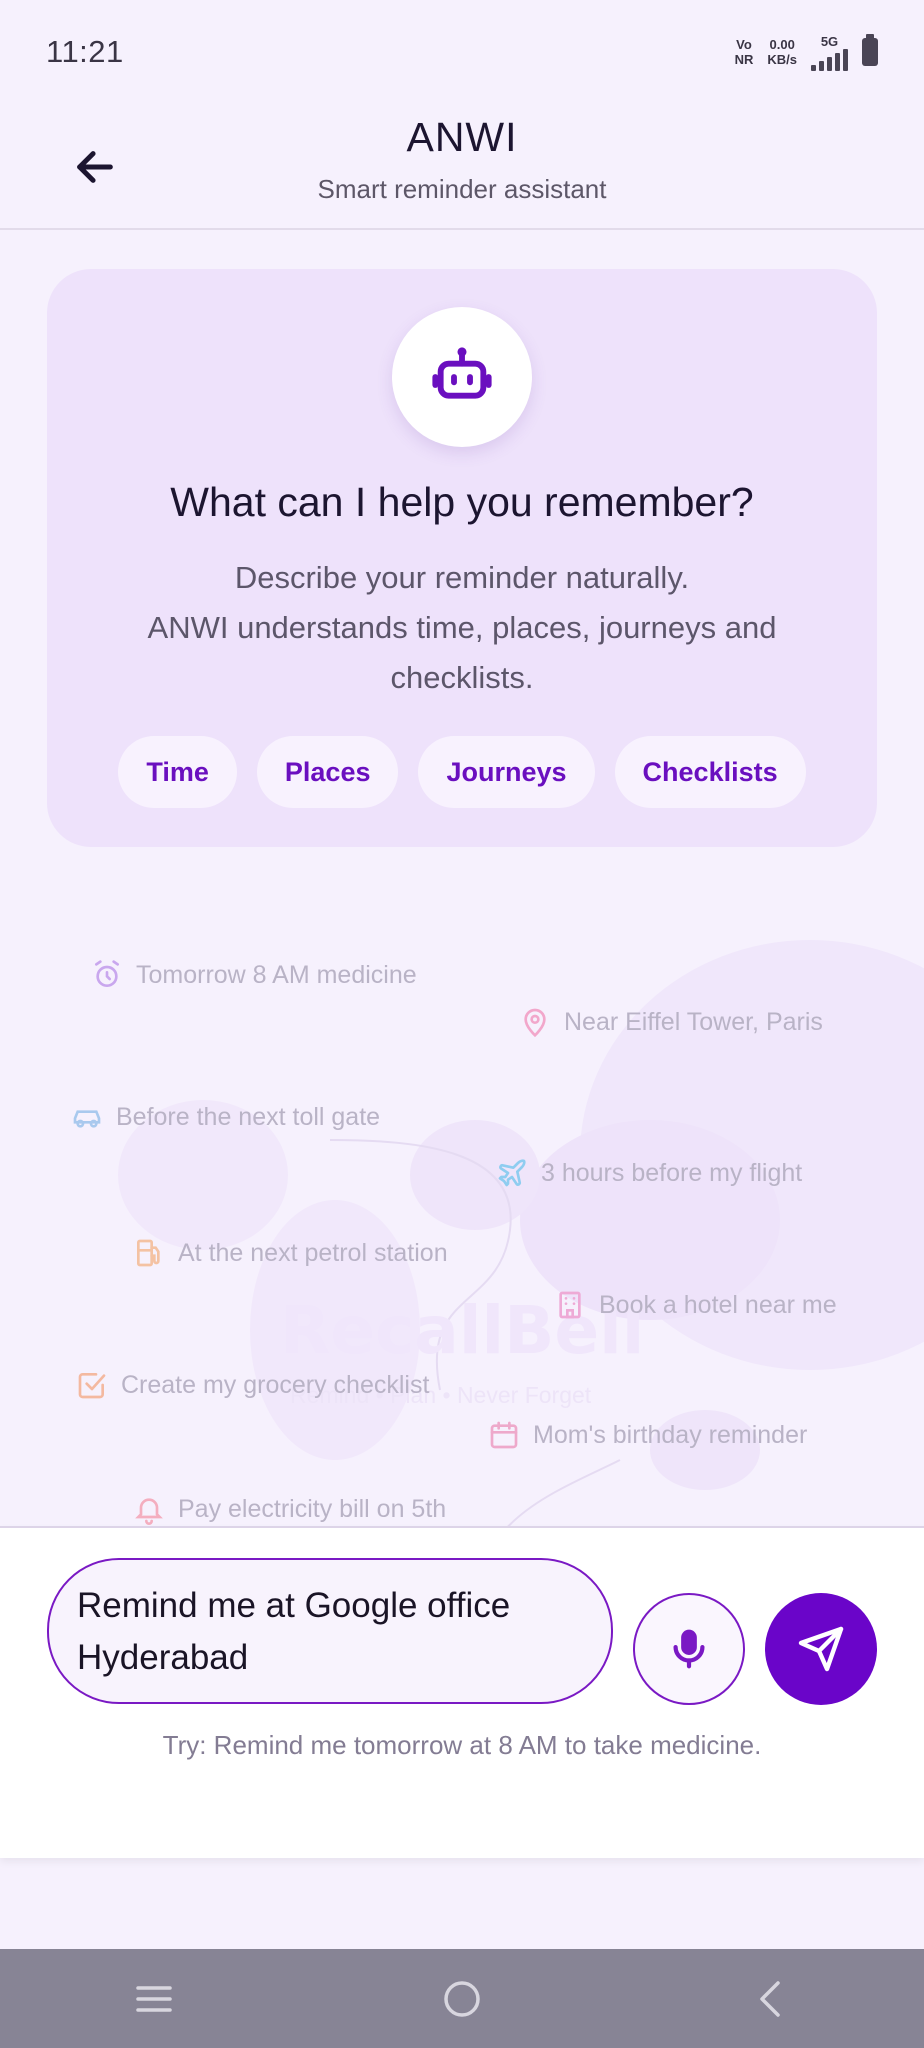 This screenshot has width=924, height=2048. I want to click on system-nav-bar, so click(462, 1998).